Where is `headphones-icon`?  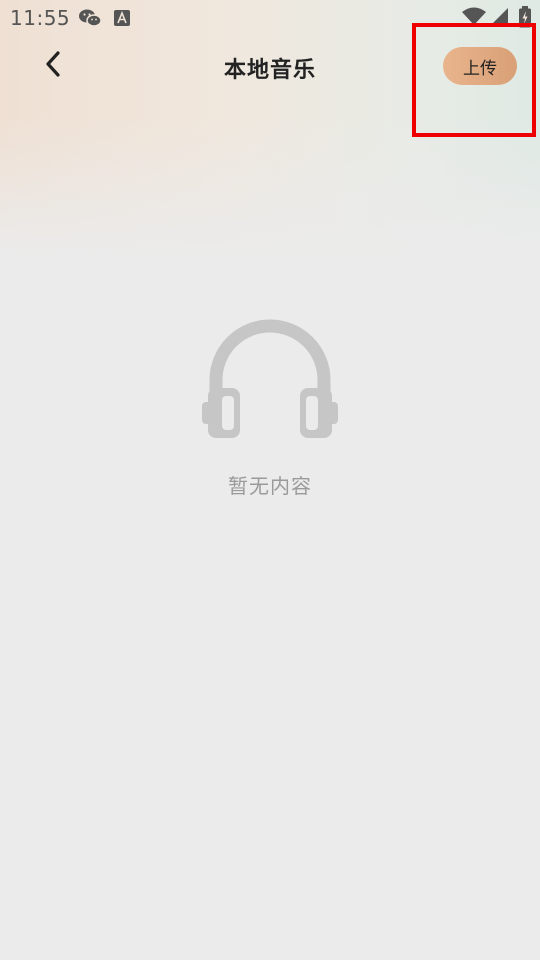 headphones-icon is located at coordinates (270, 375).